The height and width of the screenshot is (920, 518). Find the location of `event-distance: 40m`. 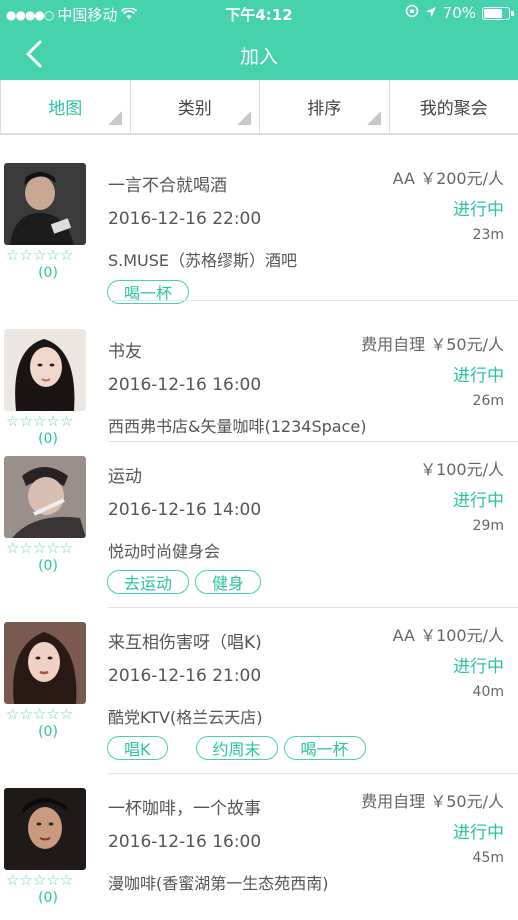

event-distance: 40m is located at coordinates (488, 692).